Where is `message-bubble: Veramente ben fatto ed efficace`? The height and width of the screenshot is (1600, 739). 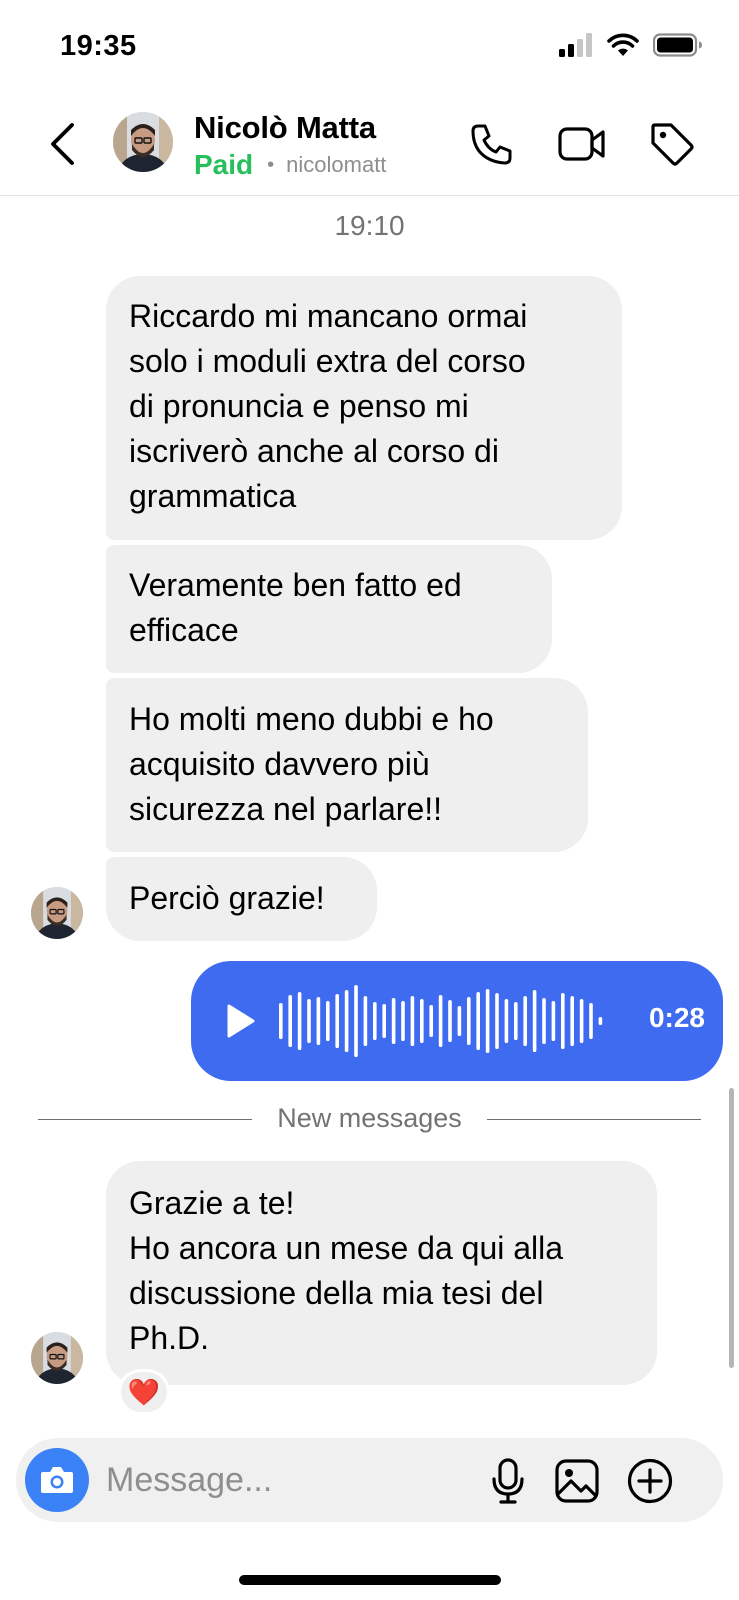 message-bubble: Veramente ben fatto ed efficace is located at coordinates (329, 609).